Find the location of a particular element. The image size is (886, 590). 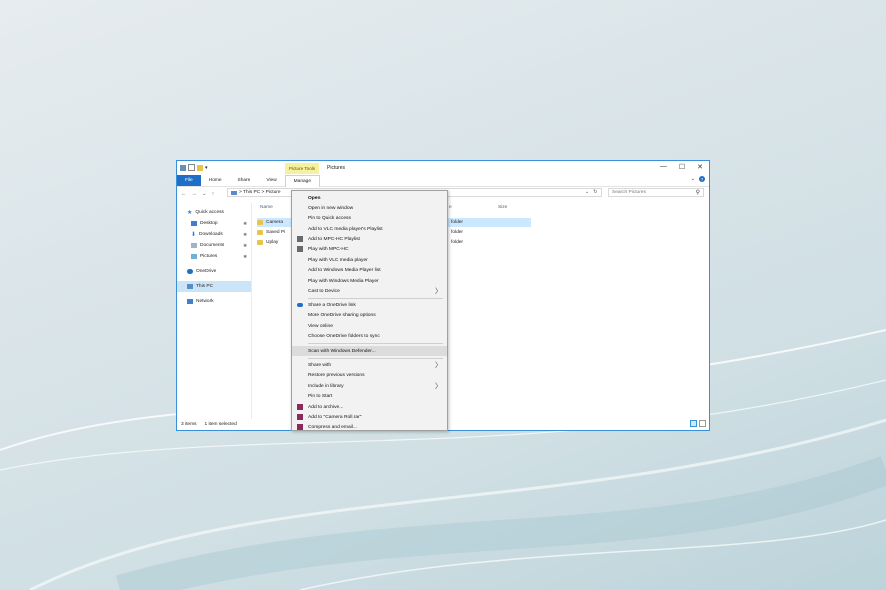

nav-item-label: Desktop is located at coordinates (209, 223).